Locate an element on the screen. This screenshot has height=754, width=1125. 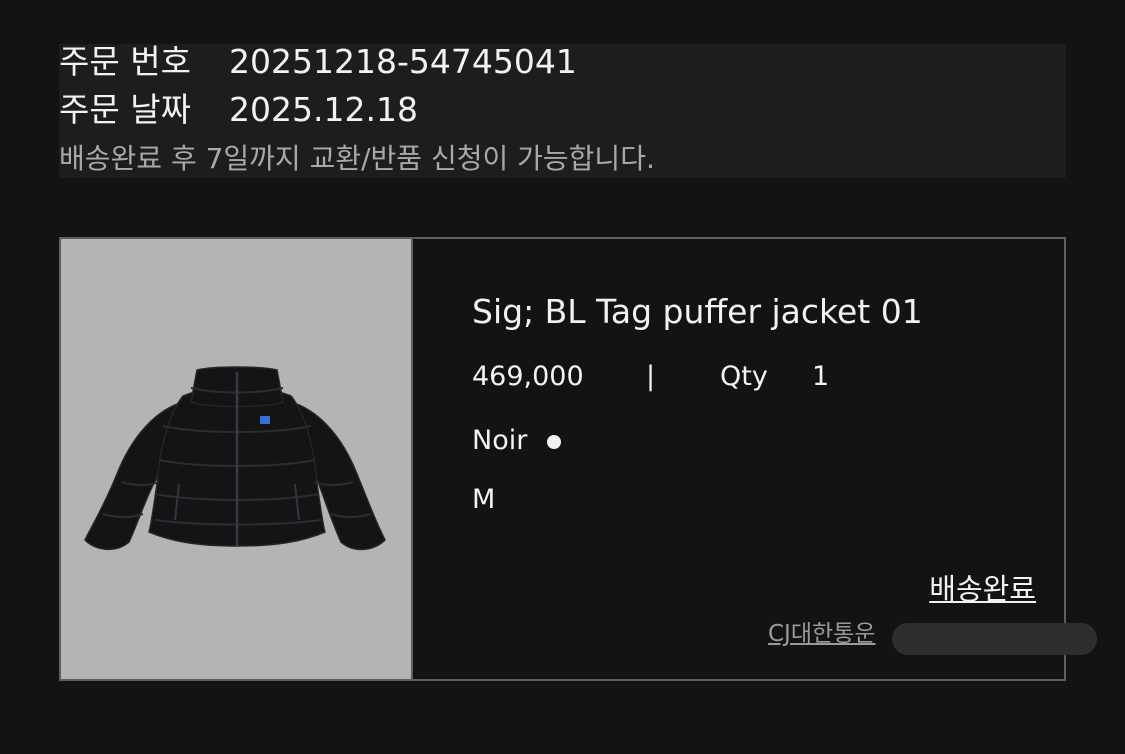
qty-value: 1 is located at coordinates (821, 376).